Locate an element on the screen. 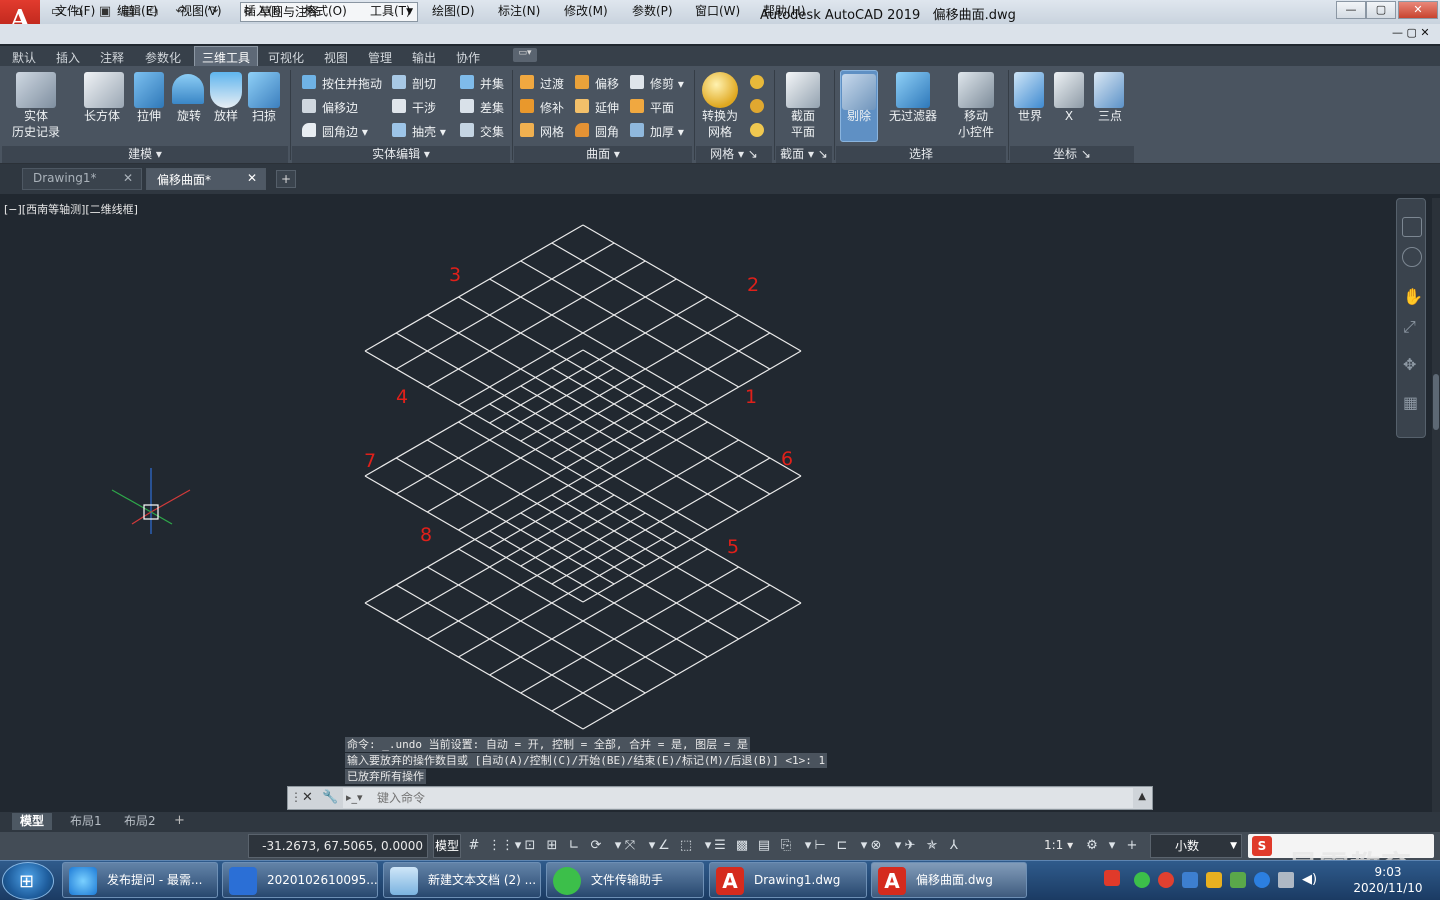 This screenshot has height=900, width=1440. volume-icon: ◀) is located at coordinates (1309, 879).